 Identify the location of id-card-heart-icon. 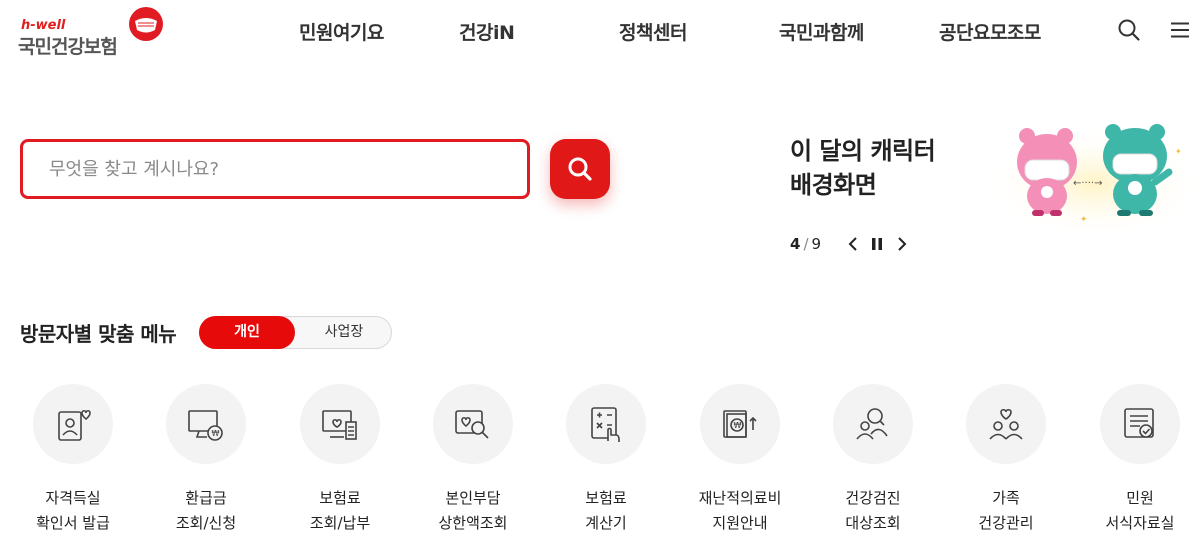
(74, 425).